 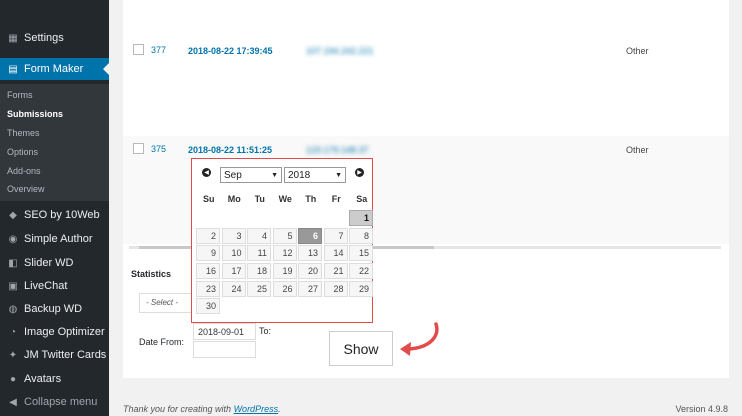 I want to click on calendar-week: 2345678, so click(x=285, y=236).